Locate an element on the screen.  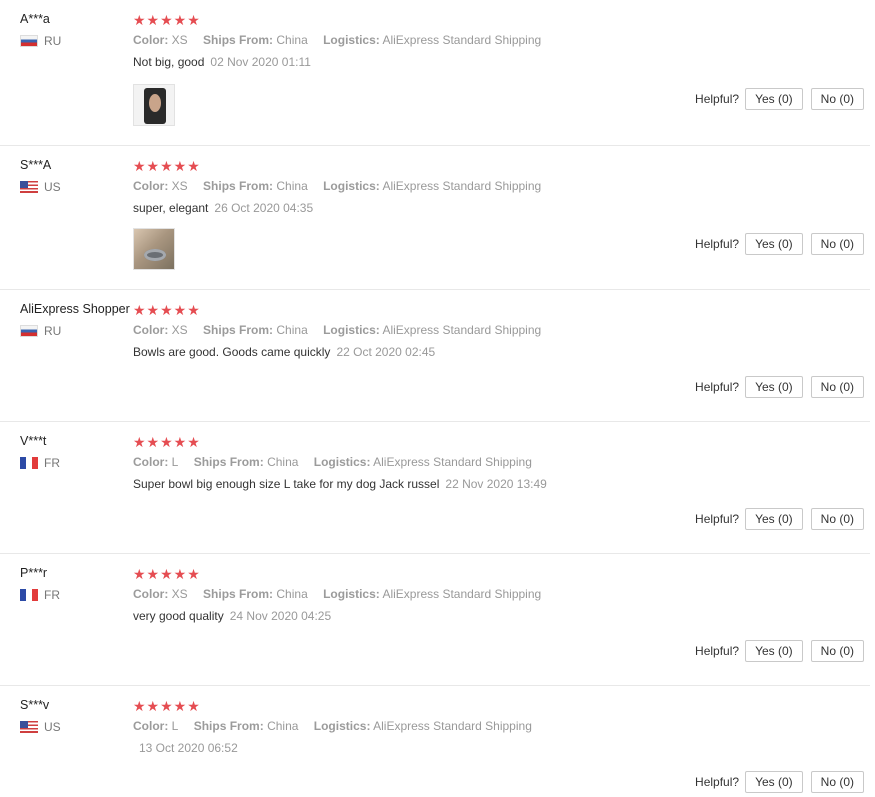
review-text-line: Not big, good 02 Nov 2020 01:11 is located at coordinates (501, 62).